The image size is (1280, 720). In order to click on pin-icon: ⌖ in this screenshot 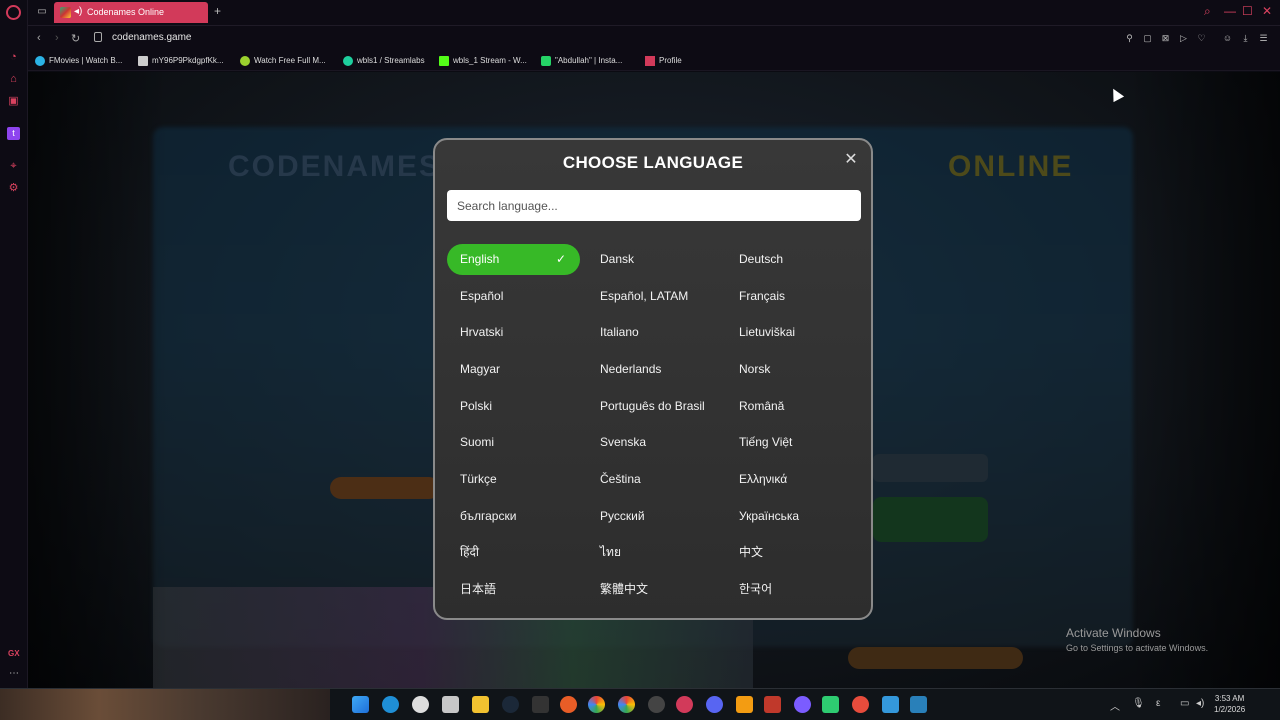, I will do `click(13, 166)`.